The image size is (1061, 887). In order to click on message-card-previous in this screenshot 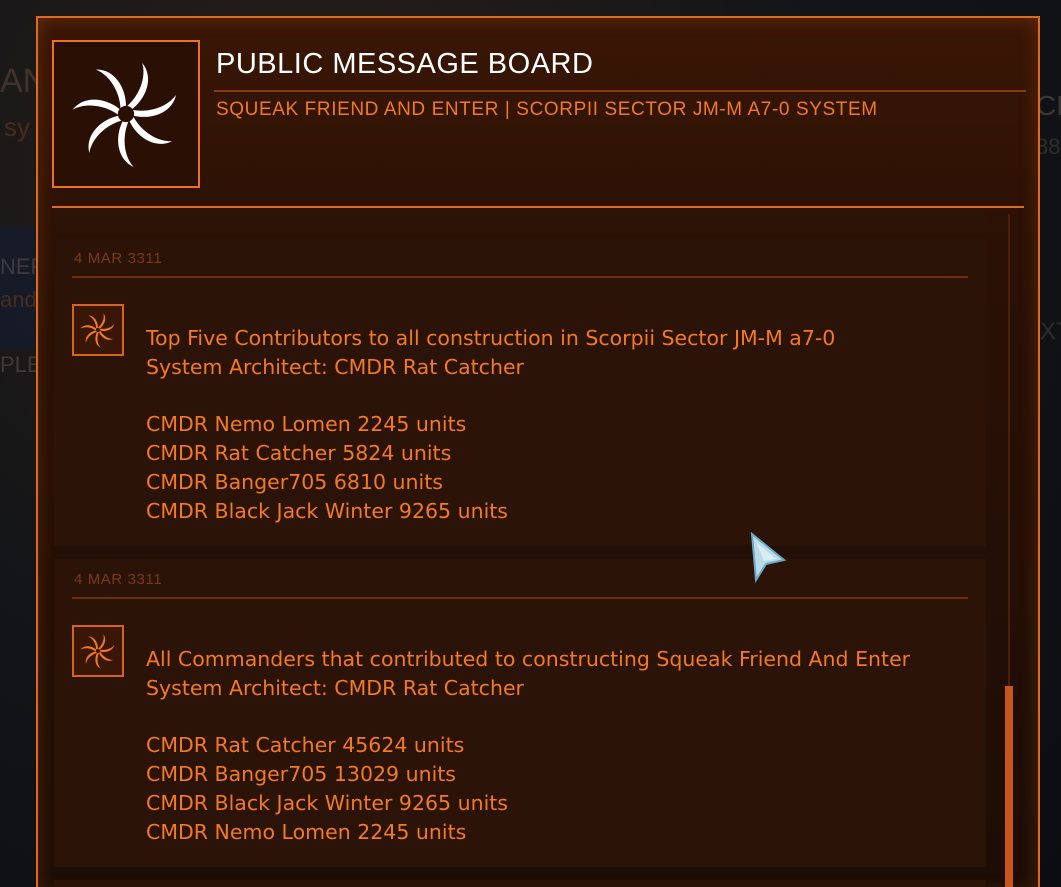, I will do `click(520, 217)`.